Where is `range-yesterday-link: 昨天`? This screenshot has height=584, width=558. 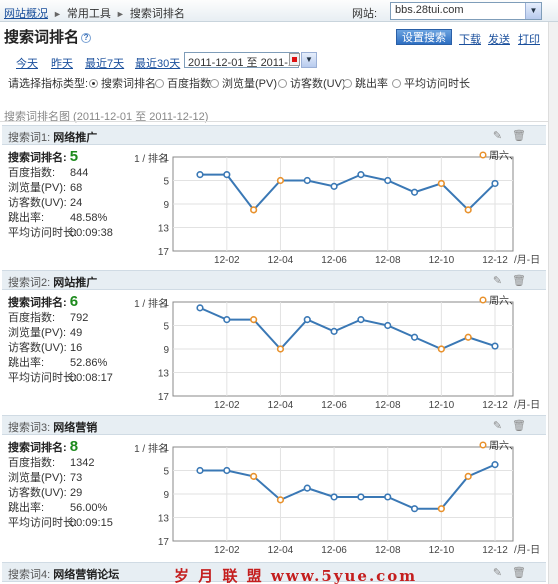 range-yesterday-link: 昨天 is located at coordinates (62, 63).